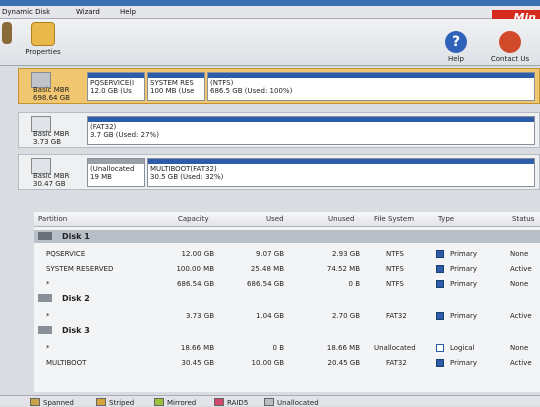  I want to click on disk-size: 3.73 GB, so click(47, 142).